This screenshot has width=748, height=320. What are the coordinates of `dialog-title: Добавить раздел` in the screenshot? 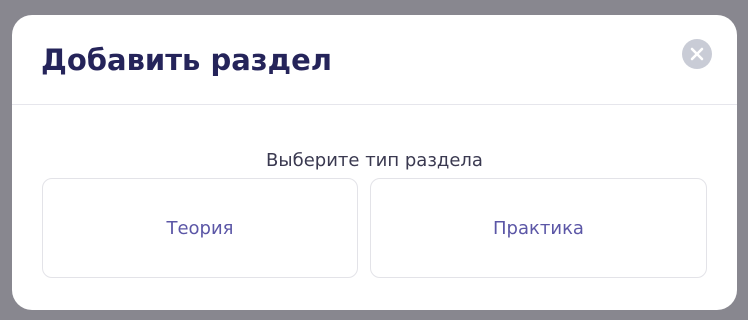 It's located at (186, 60).